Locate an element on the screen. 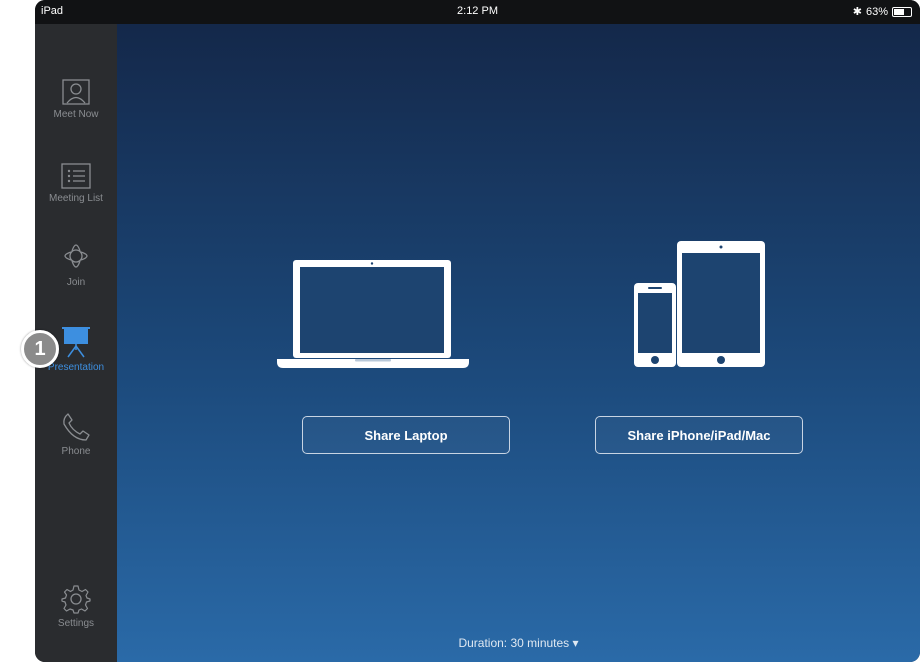 Image resolution: width=920 pixels, height=662 pixels. sidebar-item-meet-now: Meet Now is located at coordinates (76, 99).